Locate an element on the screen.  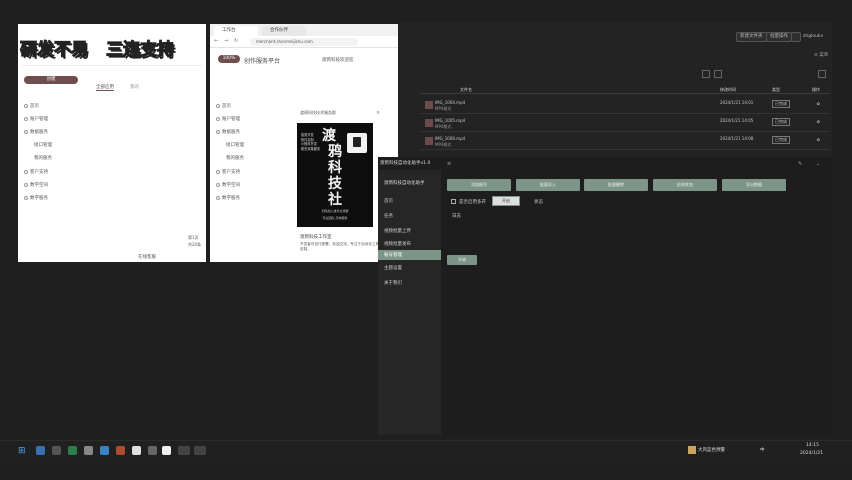
task-view-icon is located at coordinates (56, 450).